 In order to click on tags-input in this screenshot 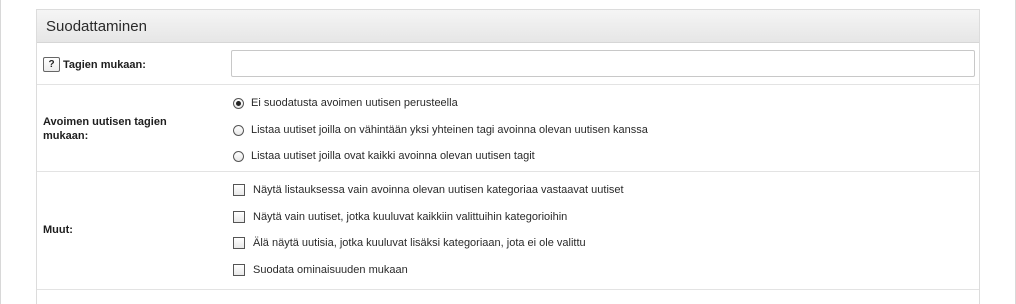, I will do `click(603, 63)`.